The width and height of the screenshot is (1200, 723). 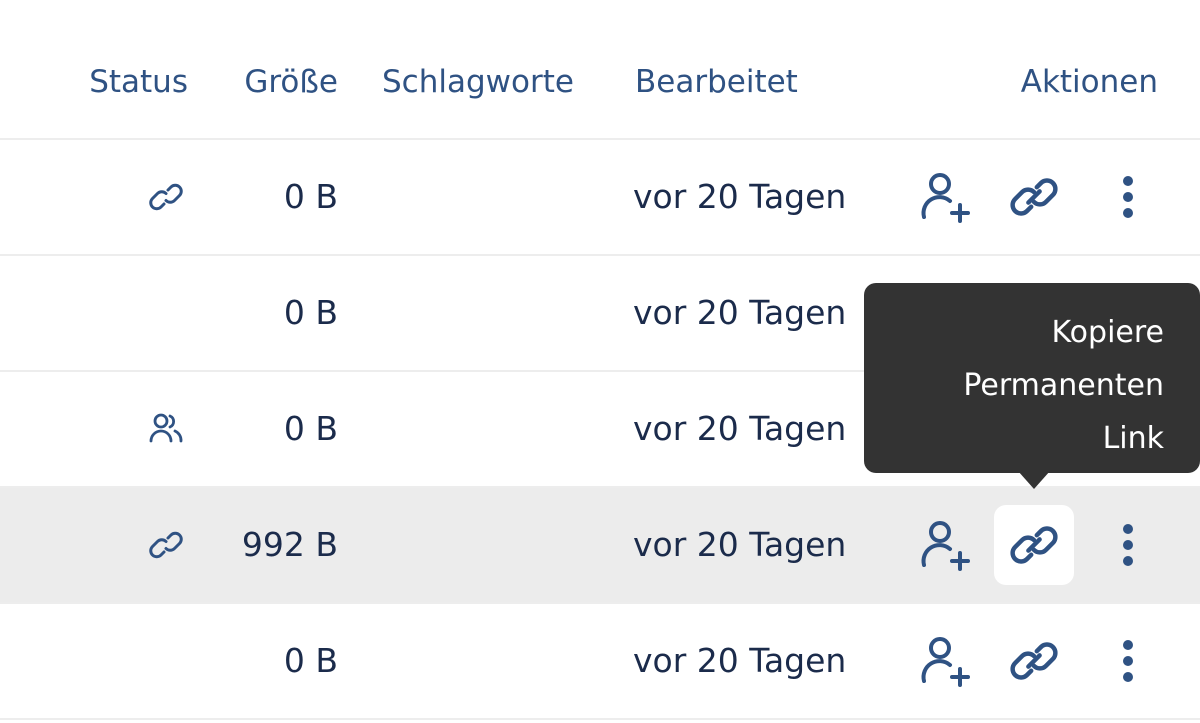 What do you see at coordinates (478, 82) in the screenshot?
I see `column-header-tags: Schlagworte` at bounding box center [478, 82].